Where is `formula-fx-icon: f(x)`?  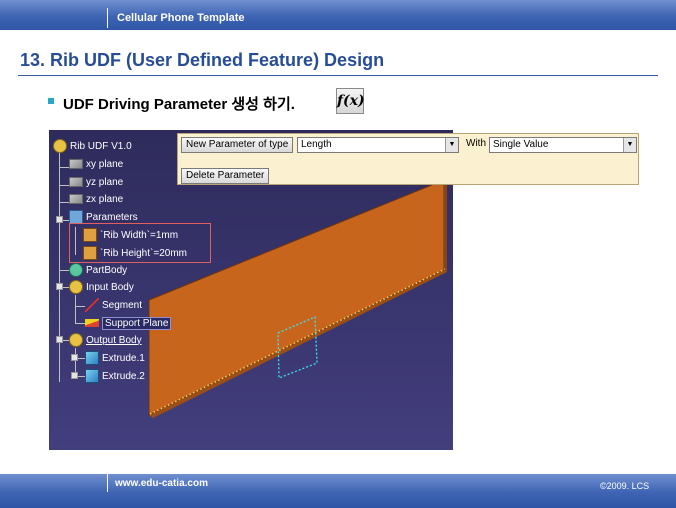
formula-fx-icon: f(x) is located at coordinates (350, 101).